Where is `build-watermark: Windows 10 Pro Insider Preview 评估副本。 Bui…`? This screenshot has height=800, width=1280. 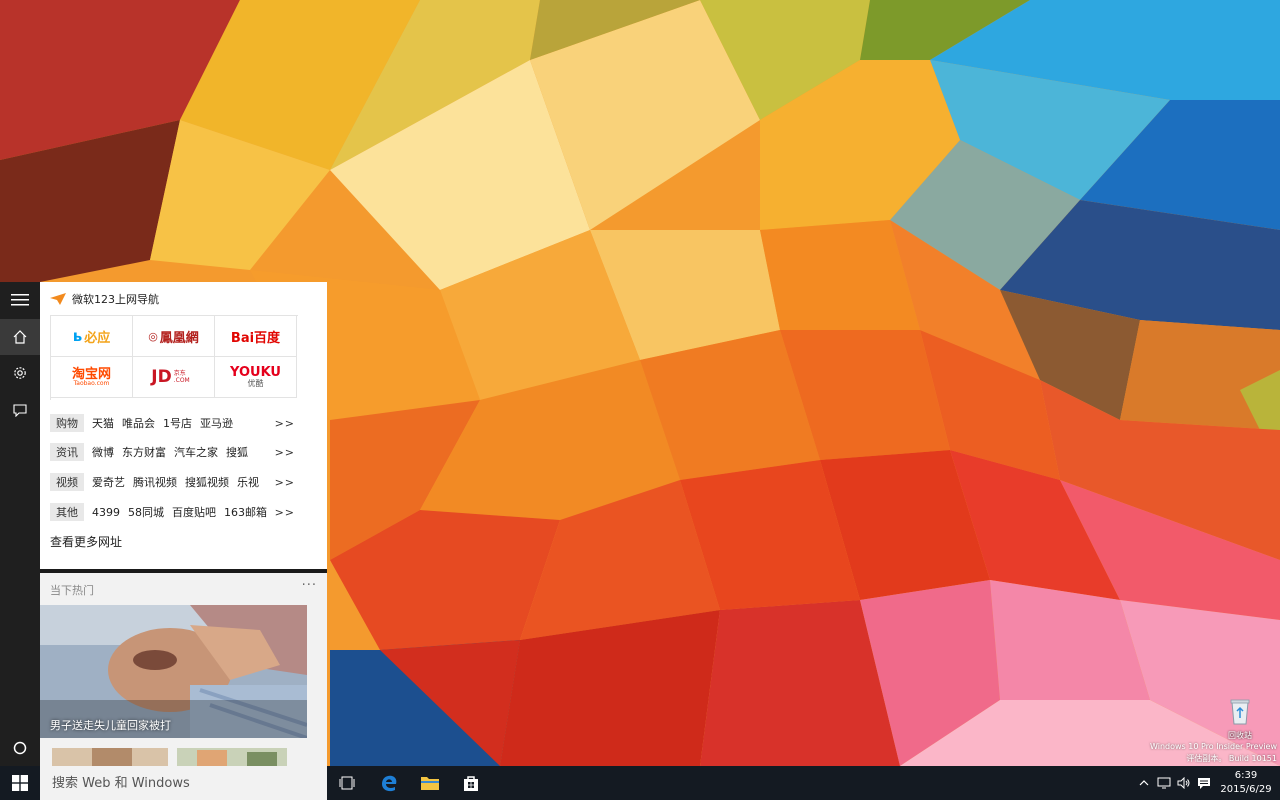 build-watermark: Windows 10 Pro Insider Preview 评估副本。 Bui… is located at coordinates (1213, 753).